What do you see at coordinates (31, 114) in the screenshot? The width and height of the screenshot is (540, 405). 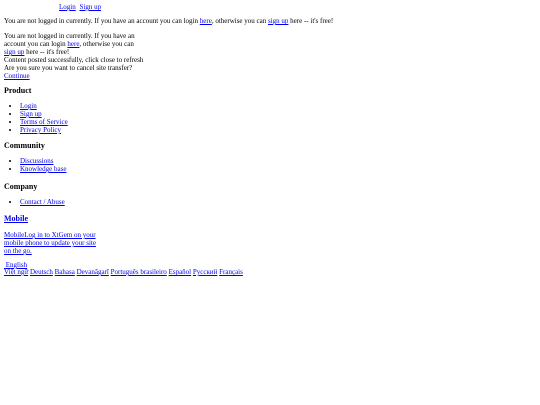 I see `footer-signup-link: Sign up` at bounding box center [31, 114].